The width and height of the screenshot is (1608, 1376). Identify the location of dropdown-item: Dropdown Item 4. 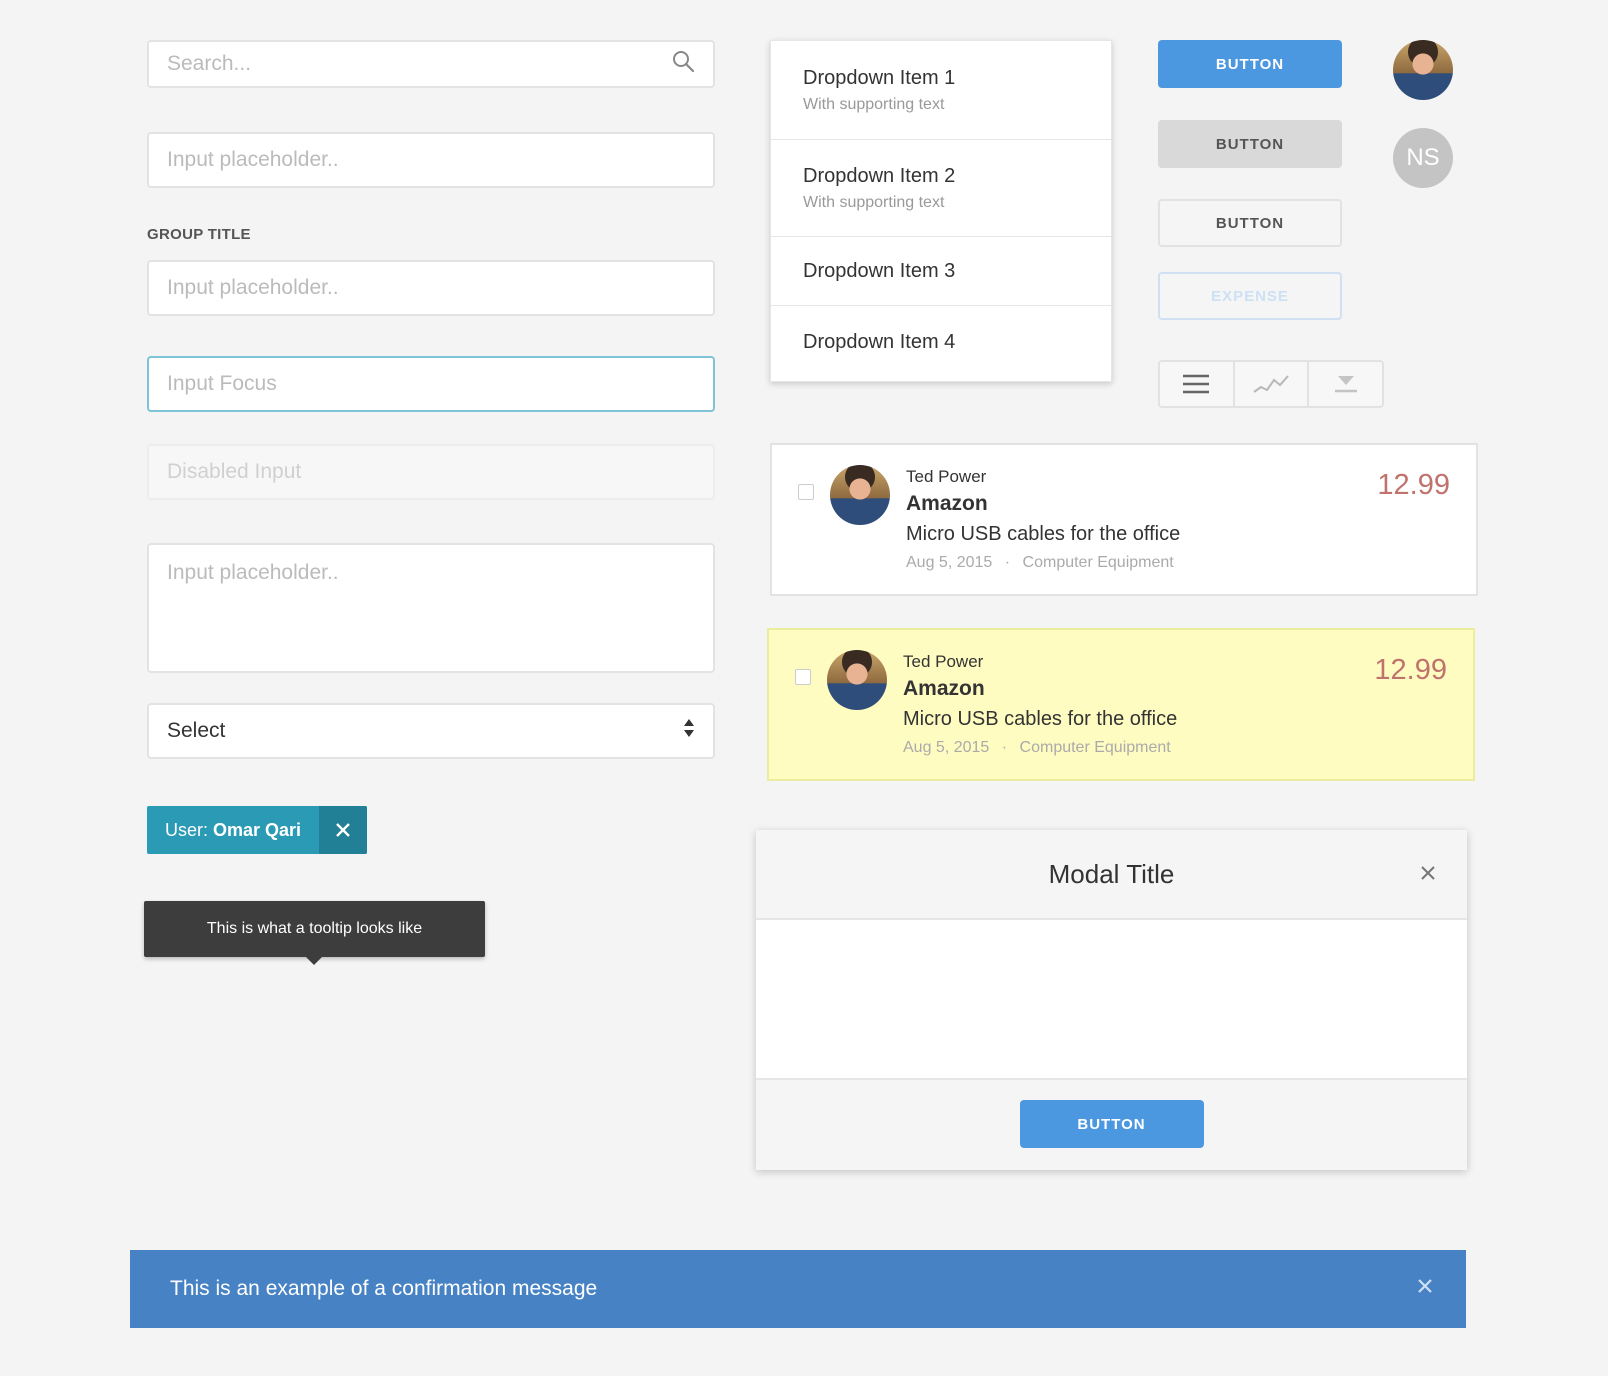
(941, 342).